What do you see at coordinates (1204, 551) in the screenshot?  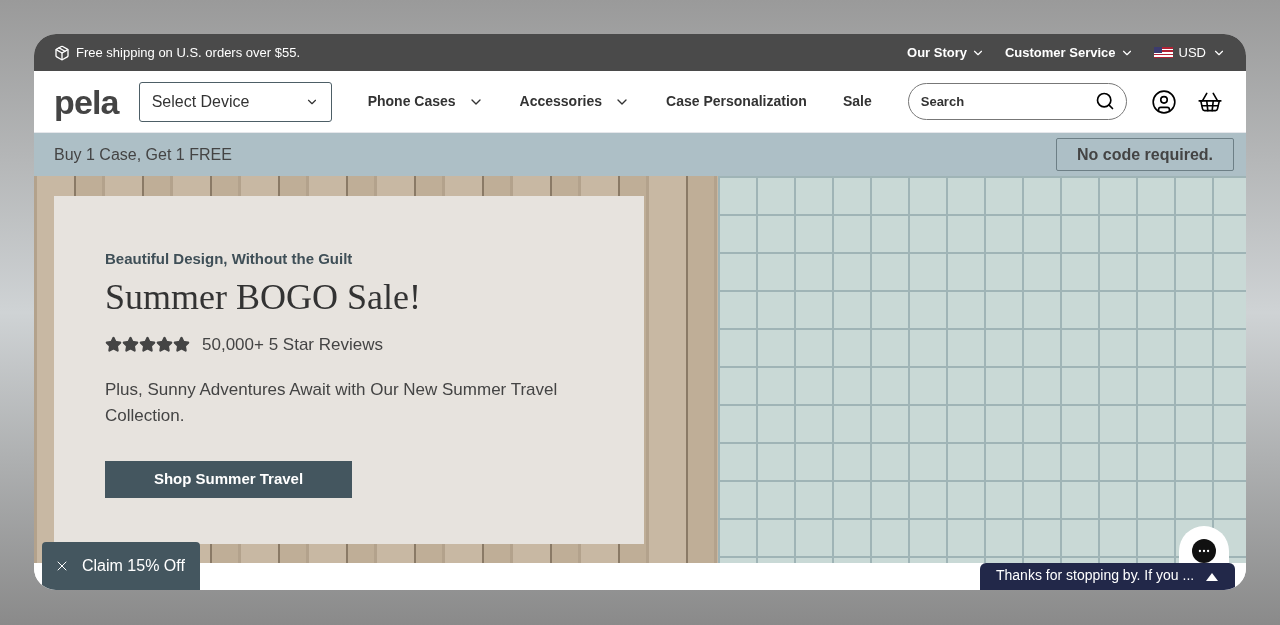 I see `ellipsis-icon` at bounding box center [1204, 551].